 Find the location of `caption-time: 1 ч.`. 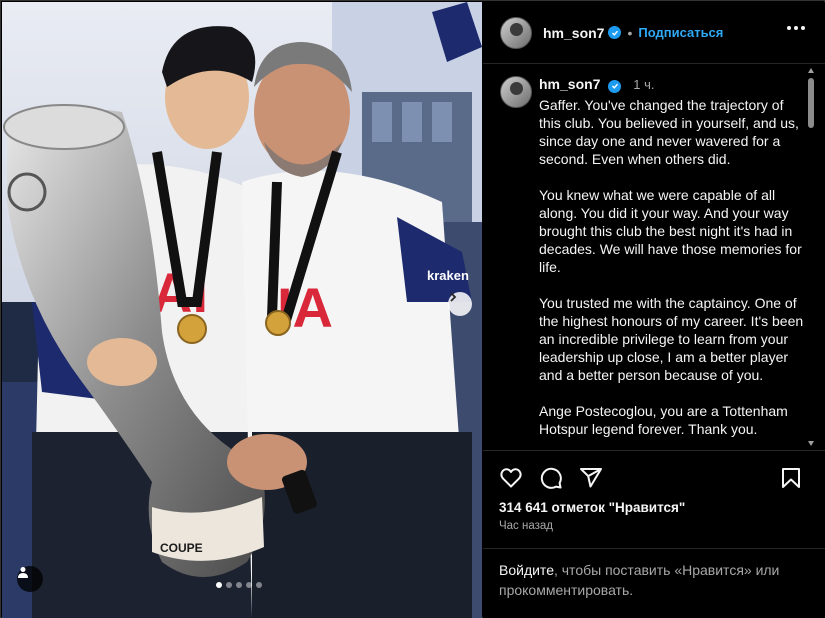

caption-time: 1 ч. is located at coordinates (643, 84).